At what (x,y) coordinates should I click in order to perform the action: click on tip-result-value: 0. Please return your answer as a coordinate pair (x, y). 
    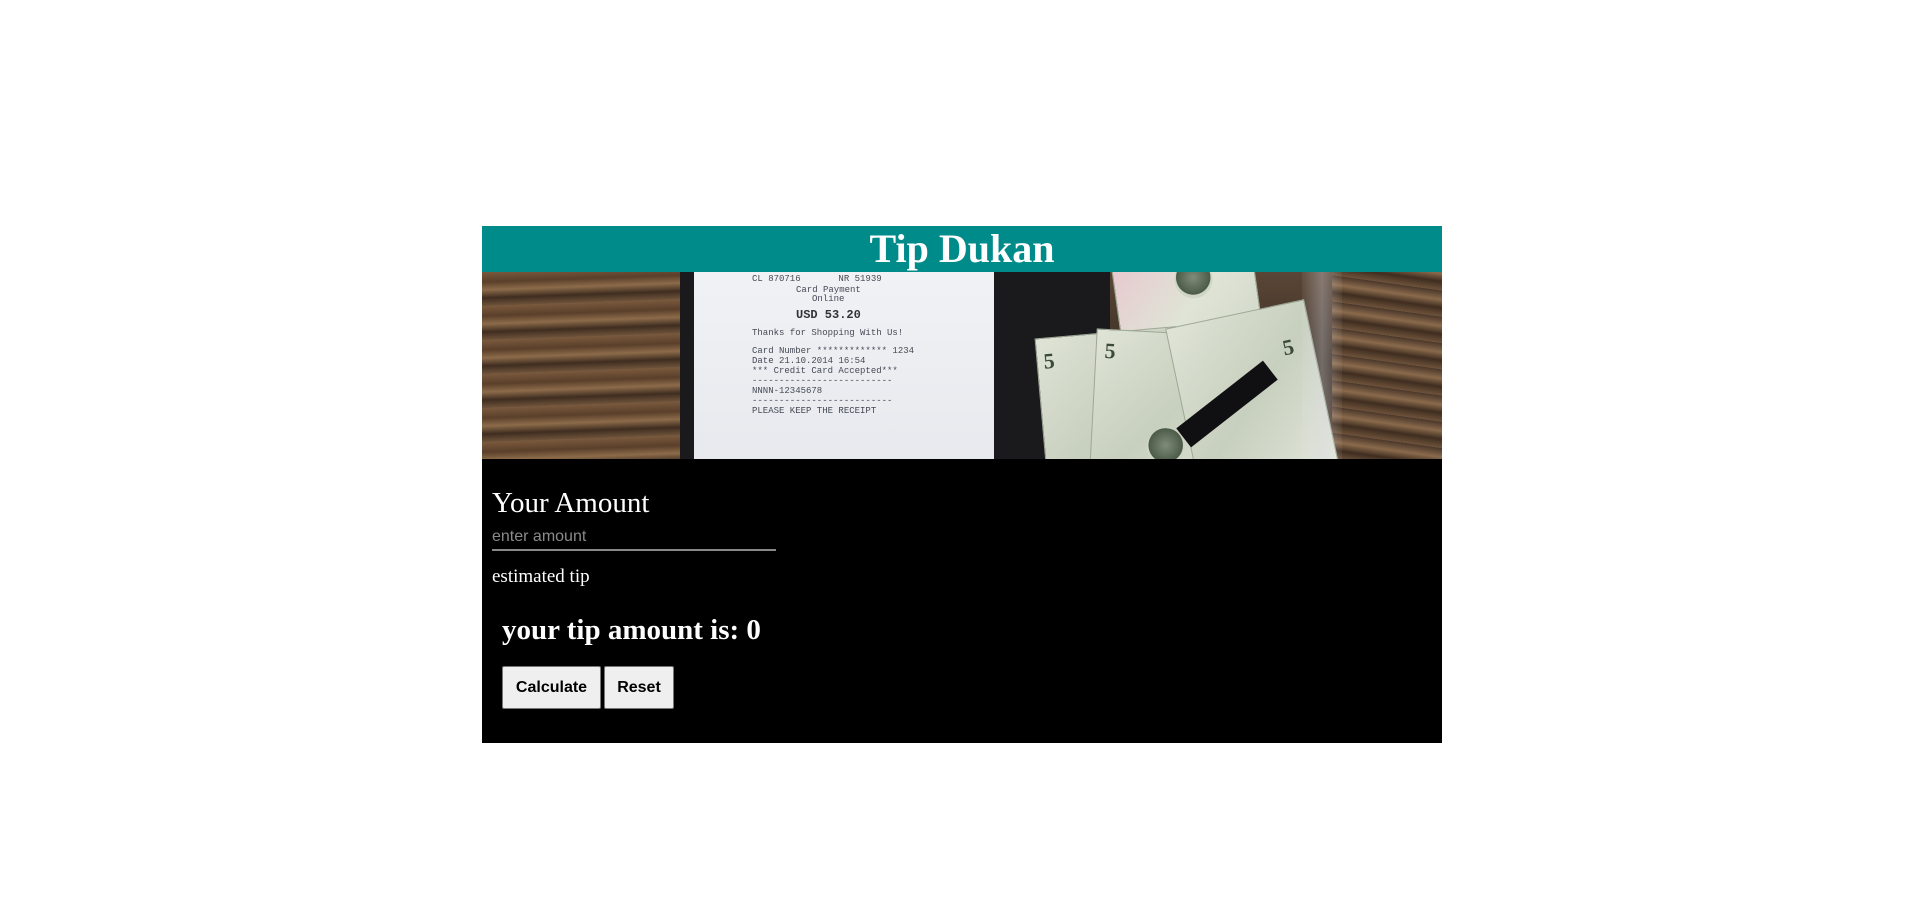
    Looking at the image, I should click on (753, 630).